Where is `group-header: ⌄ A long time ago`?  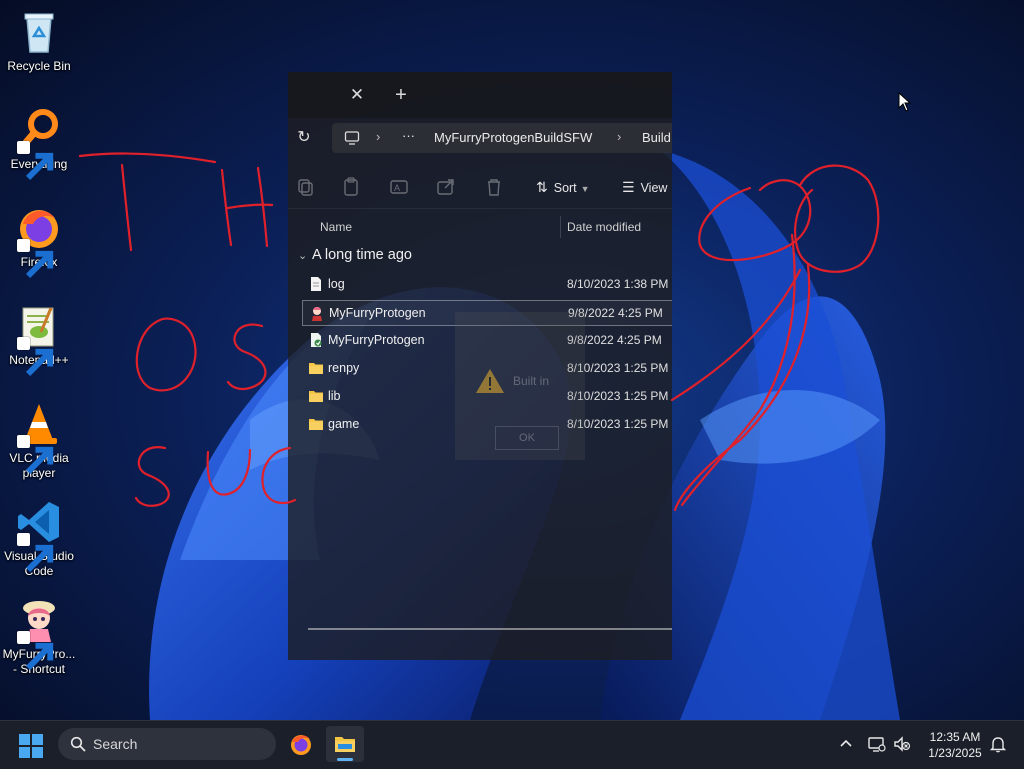 group-header: ⌄ A long time ago is located at coordinates (355, 258).